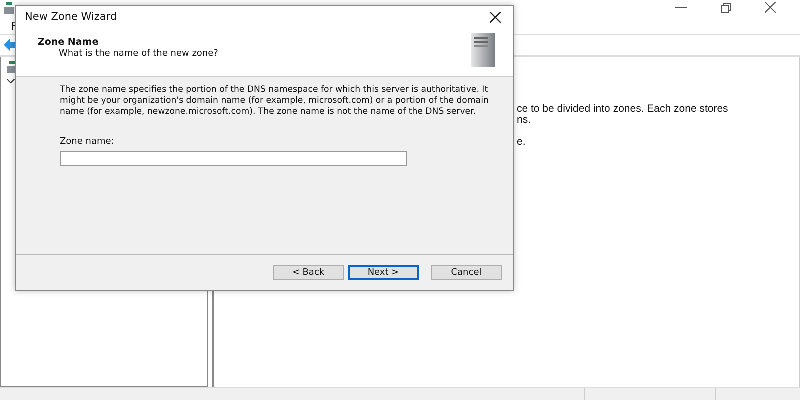  I want to click on page-heading: Zone Name, so click(69, 42).